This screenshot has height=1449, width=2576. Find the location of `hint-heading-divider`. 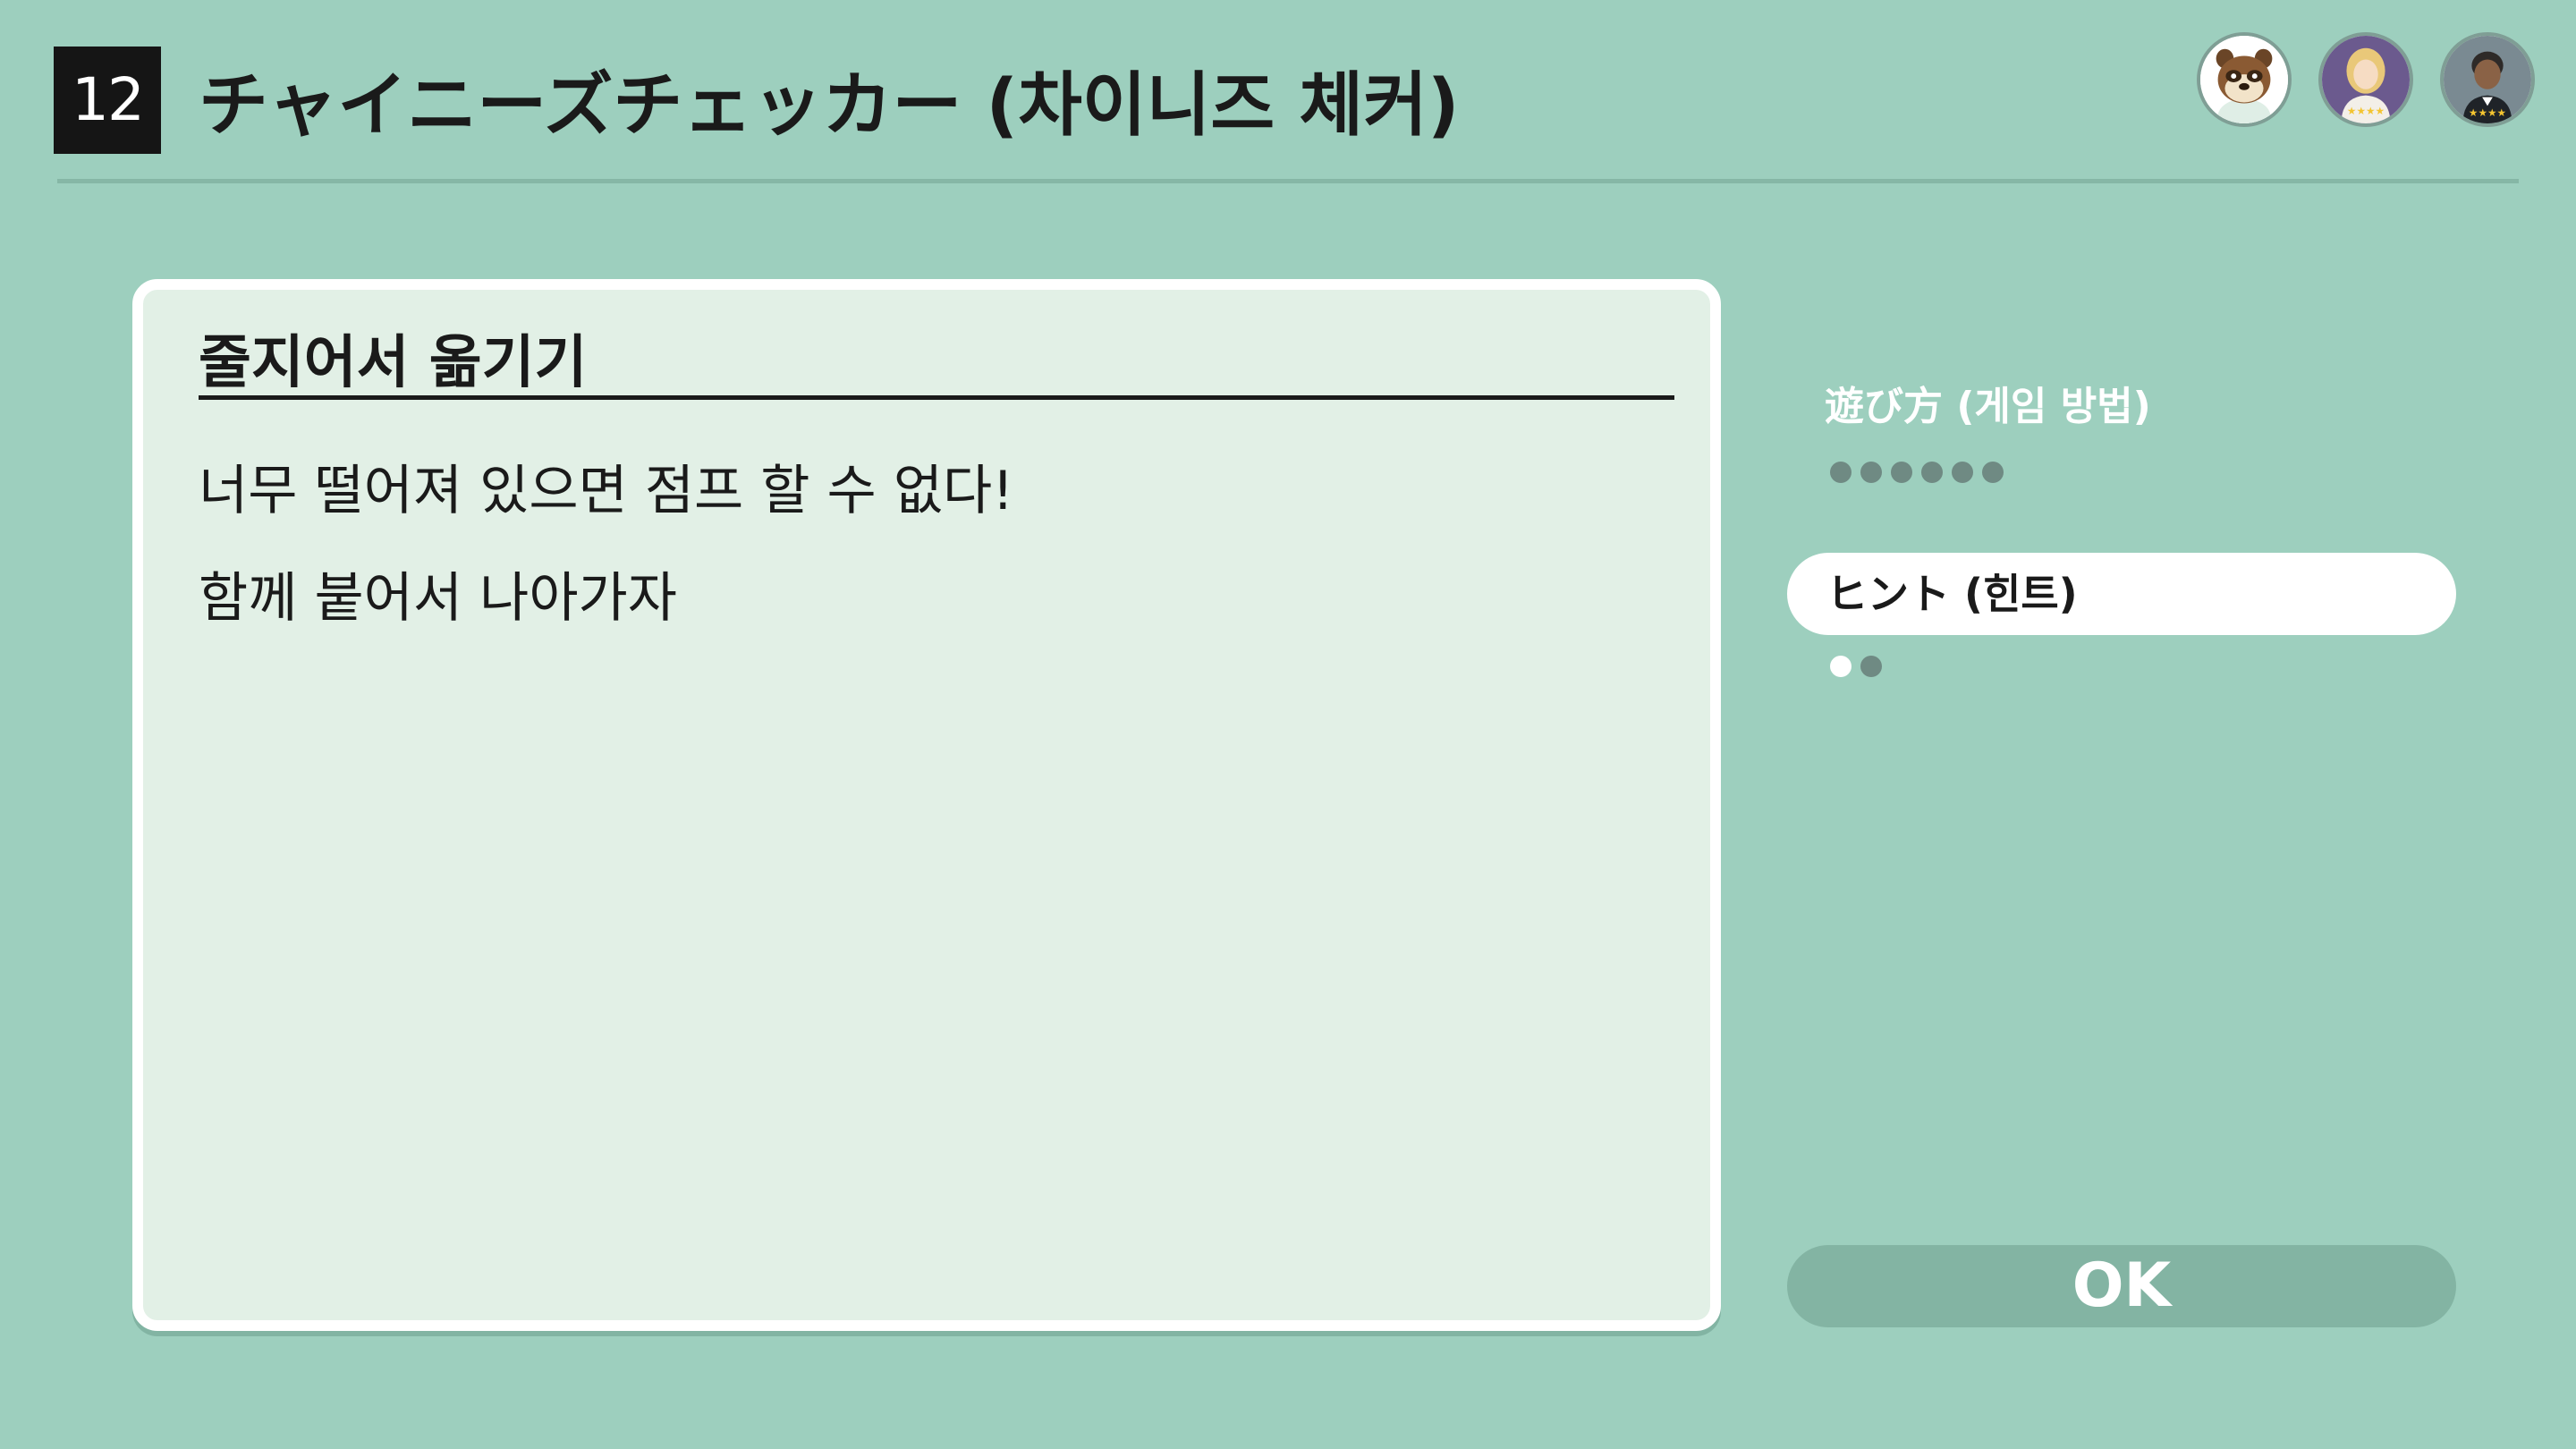

hint-heading-divider is located at coordinates (936, 397).